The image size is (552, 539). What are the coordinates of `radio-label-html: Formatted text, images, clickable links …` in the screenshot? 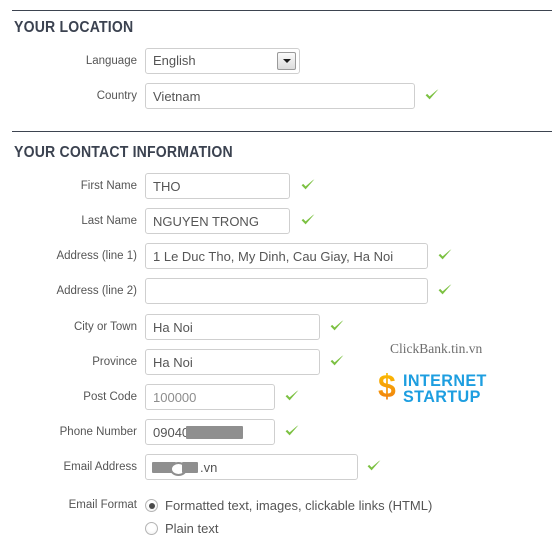 It's located at (299, 505).